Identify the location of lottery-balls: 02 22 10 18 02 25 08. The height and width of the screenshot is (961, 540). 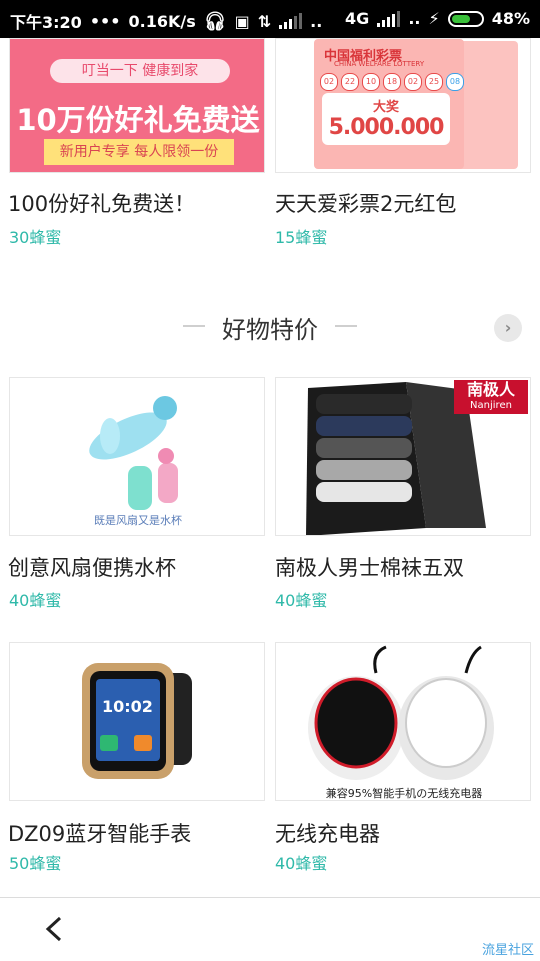
(392, 82).